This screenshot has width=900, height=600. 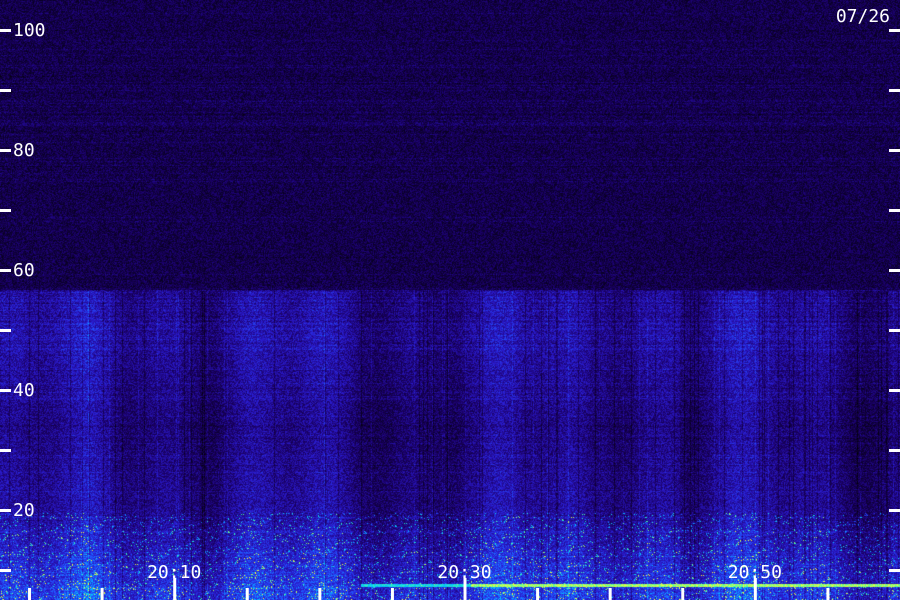 What do you see at coordinates (863, 16) in the screenshot?
I see `date-label: 07/26` at bounding box center [863, 16].